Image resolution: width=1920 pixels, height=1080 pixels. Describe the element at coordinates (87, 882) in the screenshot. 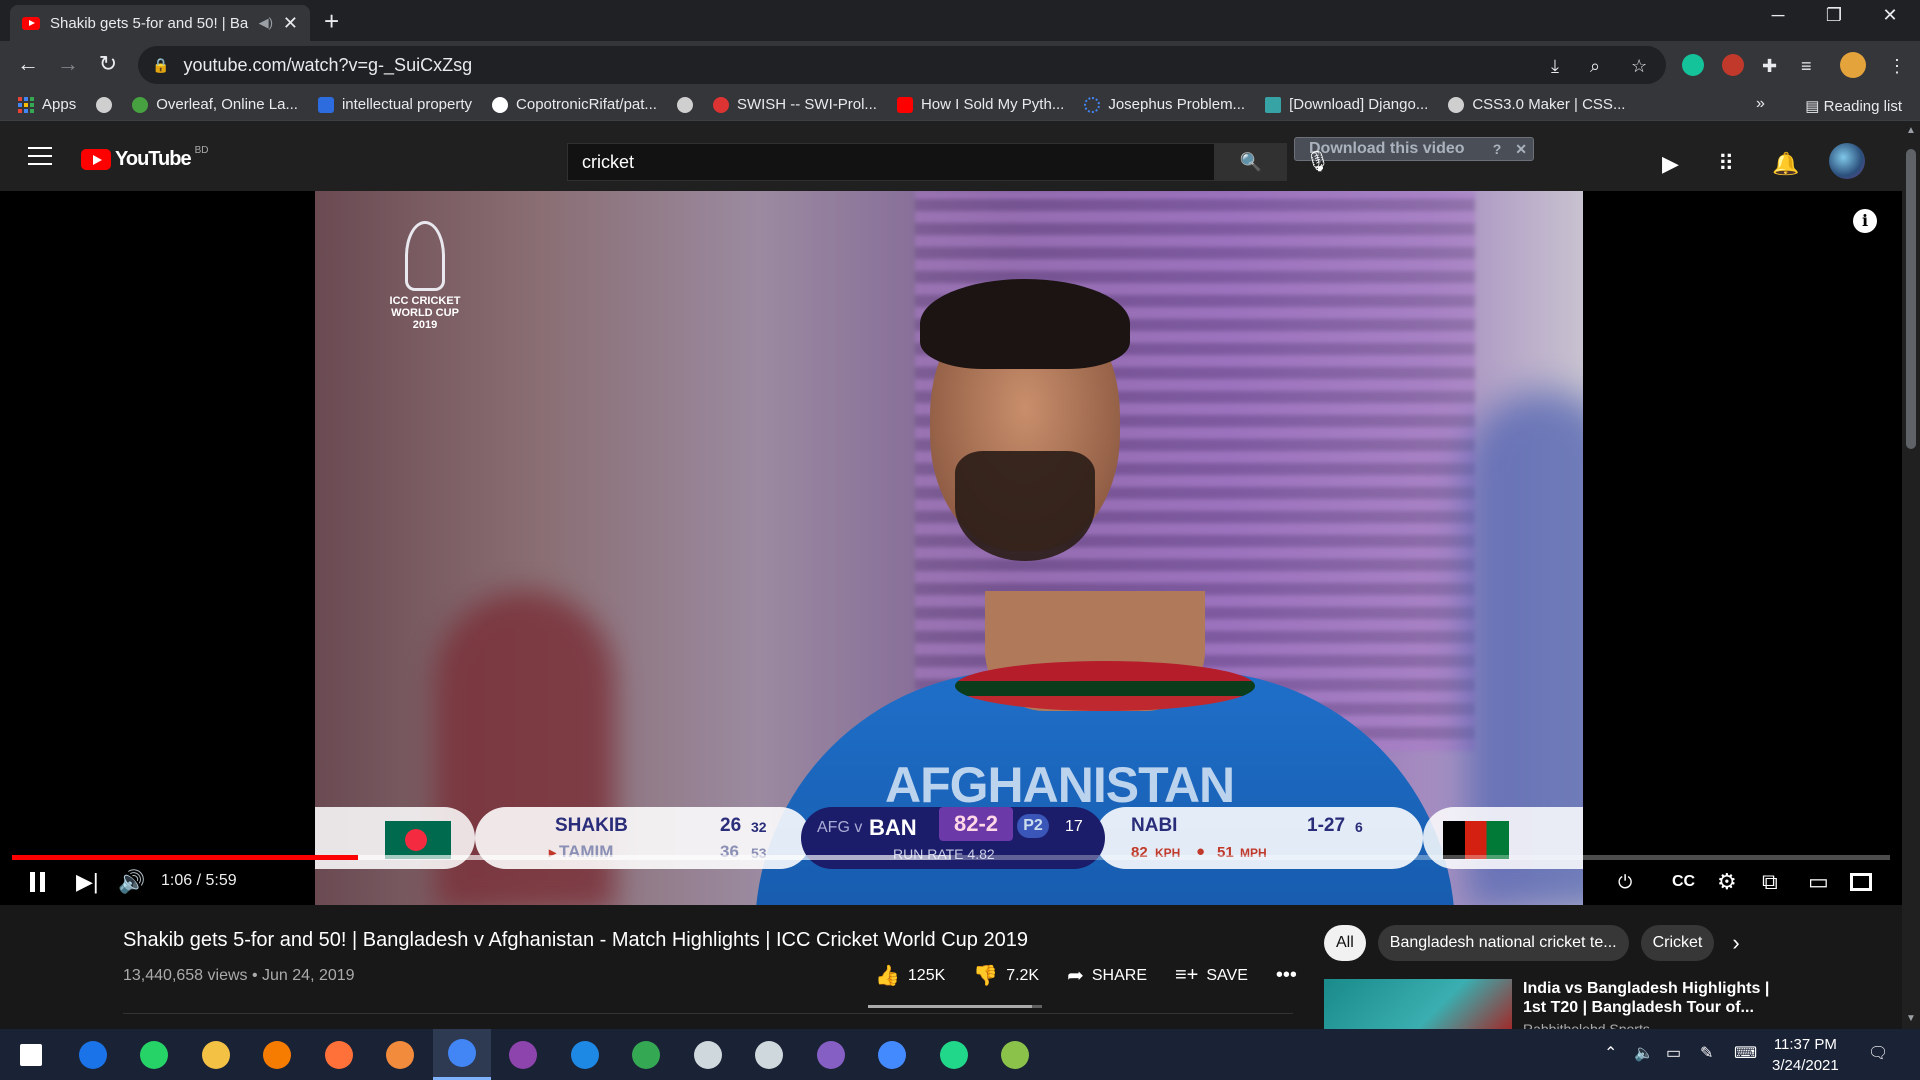

I see `next-video-button: ▶|` at that location.